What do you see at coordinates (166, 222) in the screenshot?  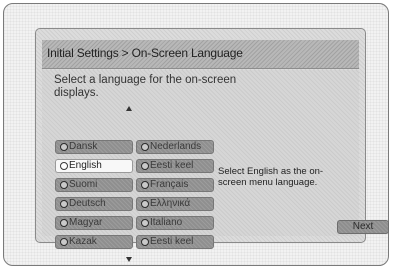 I see `language-label: Italiano` at bounding box center [166, 222].